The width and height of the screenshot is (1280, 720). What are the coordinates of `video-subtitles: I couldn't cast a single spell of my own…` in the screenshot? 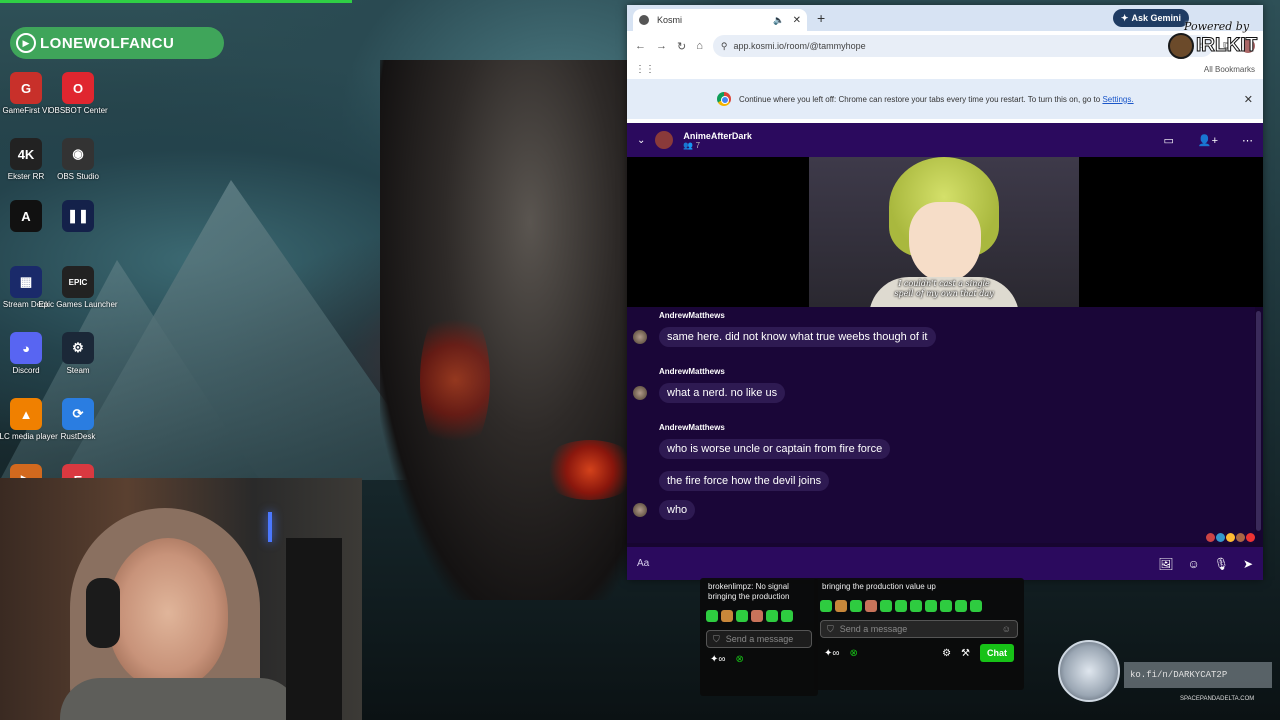 It's located at (944, 289).